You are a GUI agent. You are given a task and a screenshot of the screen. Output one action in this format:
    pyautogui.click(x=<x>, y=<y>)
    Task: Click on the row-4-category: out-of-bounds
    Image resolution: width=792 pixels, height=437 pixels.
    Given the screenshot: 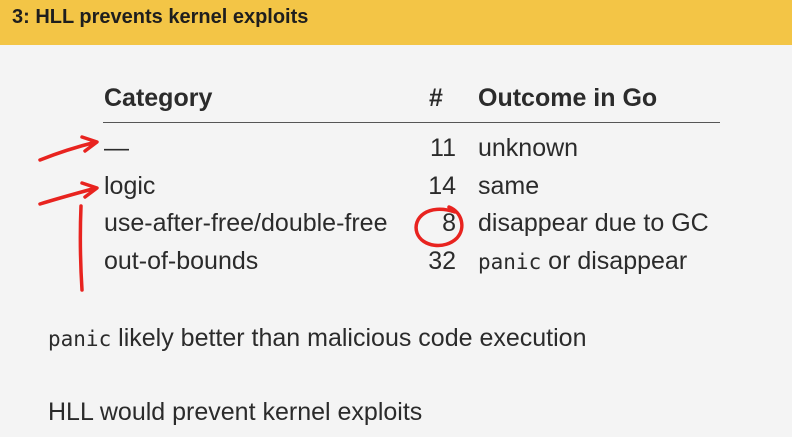 What is the action you would take?
    pyautogui.click(x=181, y=261)
    